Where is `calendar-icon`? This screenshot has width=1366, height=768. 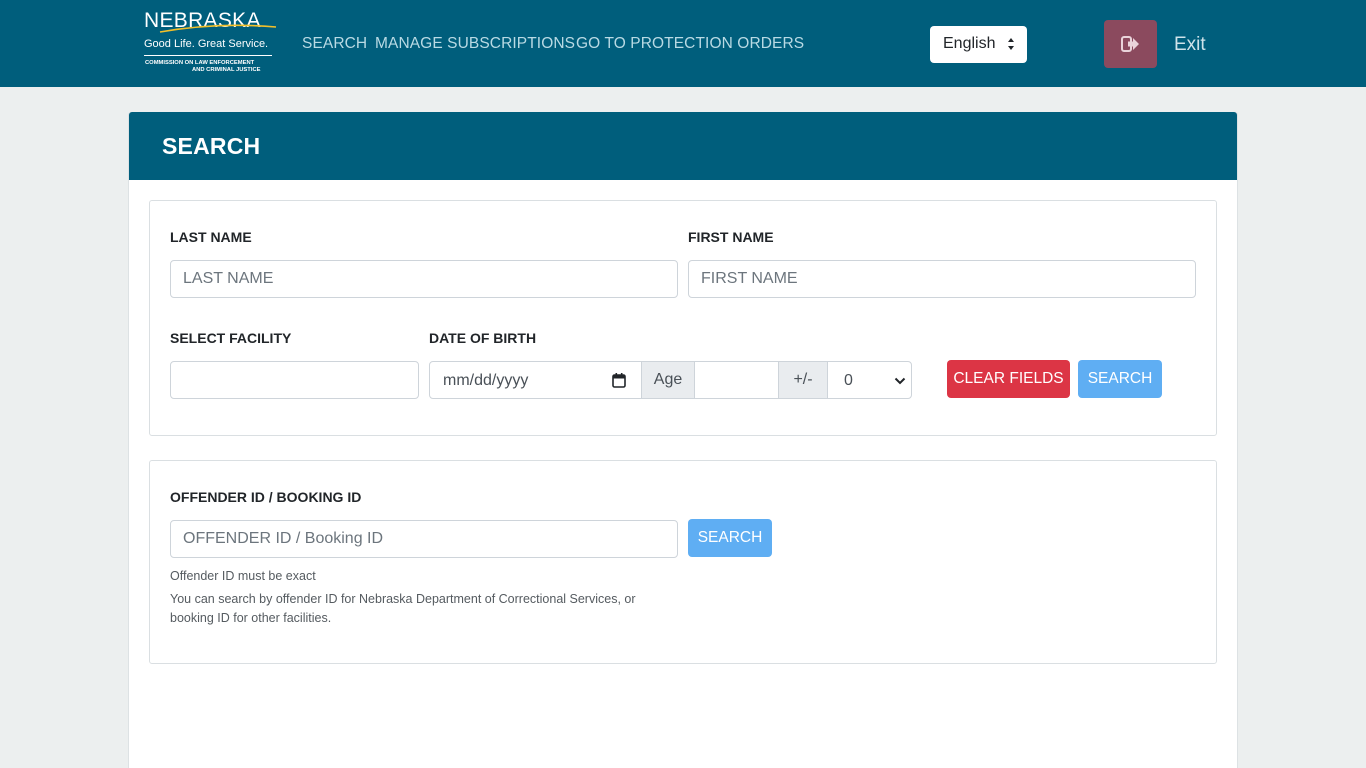 calendar-icon is located at coordinates (619, 380).